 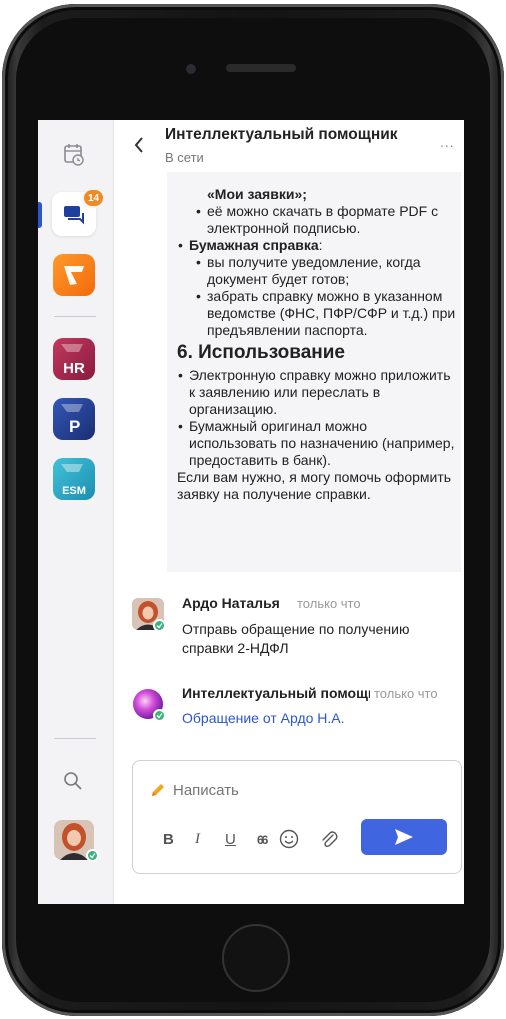 I want to click on sidebar-divider, so click(x=75, y=316).